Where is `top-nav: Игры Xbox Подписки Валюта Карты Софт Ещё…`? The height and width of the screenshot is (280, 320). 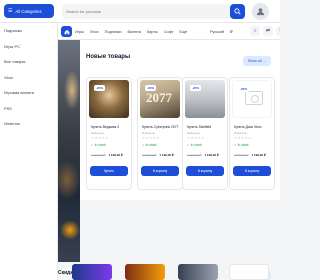 top-nav: Игры Xbox Подписки Валюта Карты Софт Ещё… is located at coordinates (169, 31).